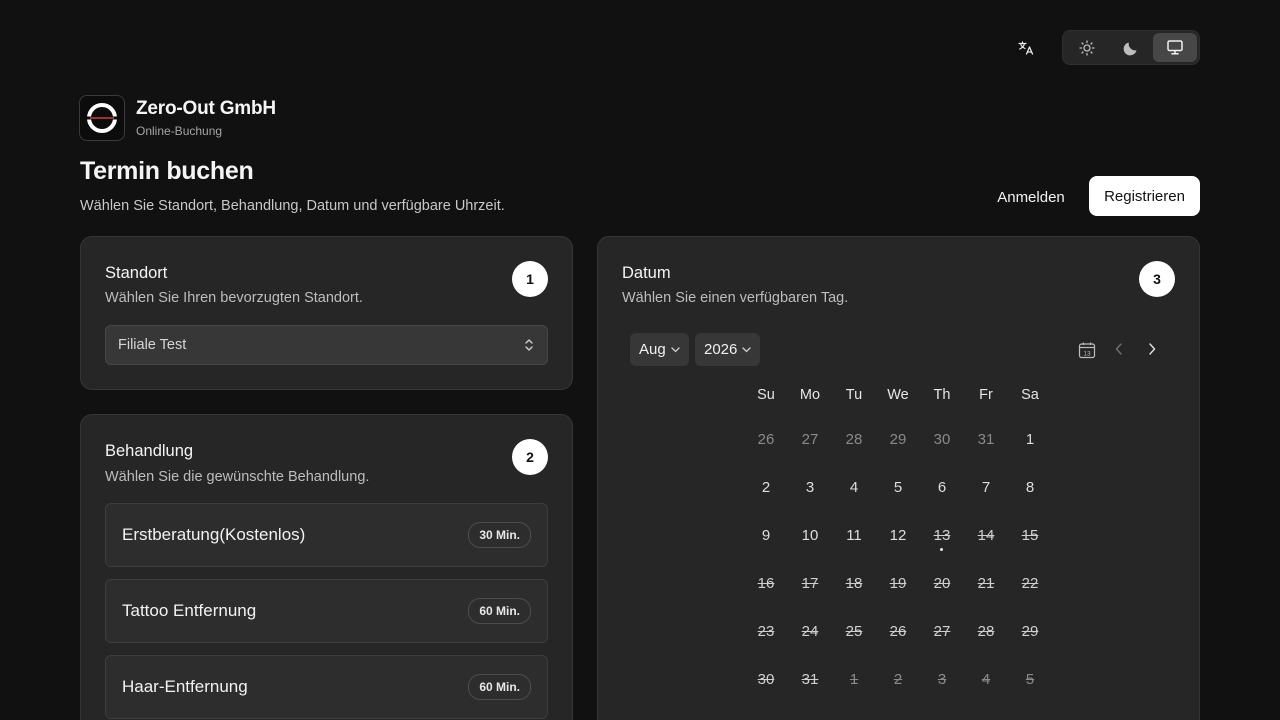 The width and height of the screenshot is (1280, 720). I want to click on calendar-day: 18, so click(854, 583).